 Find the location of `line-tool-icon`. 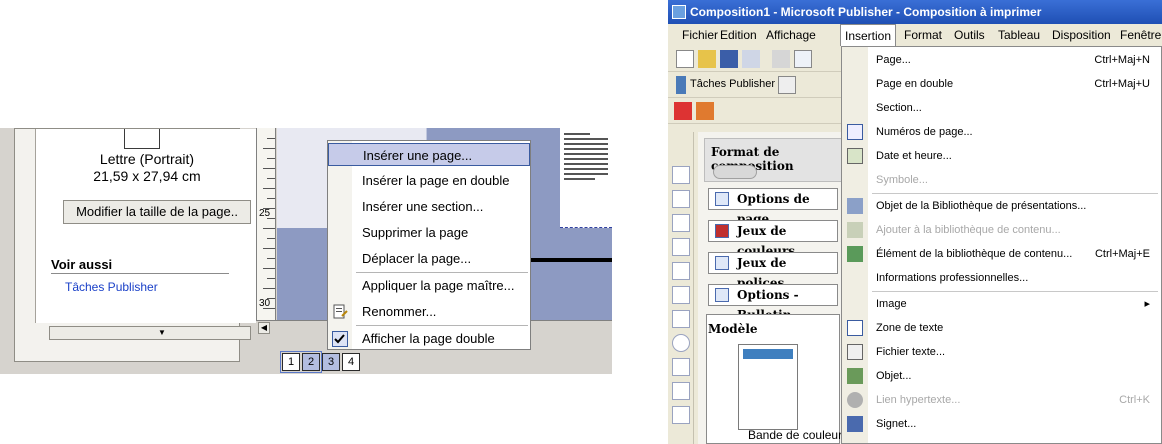

line-tool-icon is located at coordinates (681, 295).